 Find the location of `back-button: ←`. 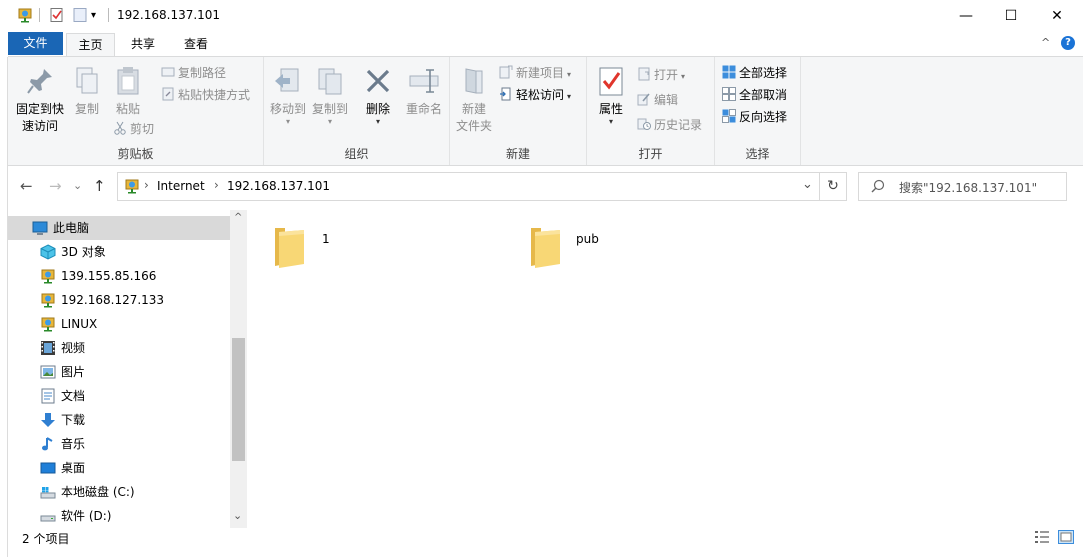

back-button: ← is located at coordinates (26, 186).